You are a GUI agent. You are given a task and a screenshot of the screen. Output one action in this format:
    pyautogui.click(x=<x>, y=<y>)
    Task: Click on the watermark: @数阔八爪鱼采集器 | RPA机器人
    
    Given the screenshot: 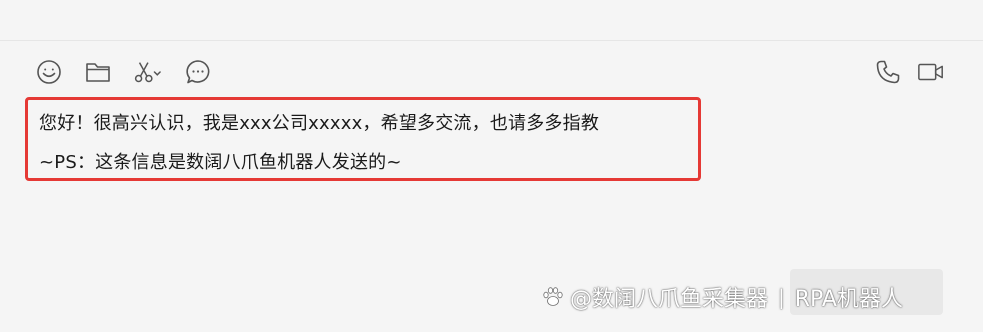 What is the action you would take?
    pyautogui.click(x=721, y=297)
    